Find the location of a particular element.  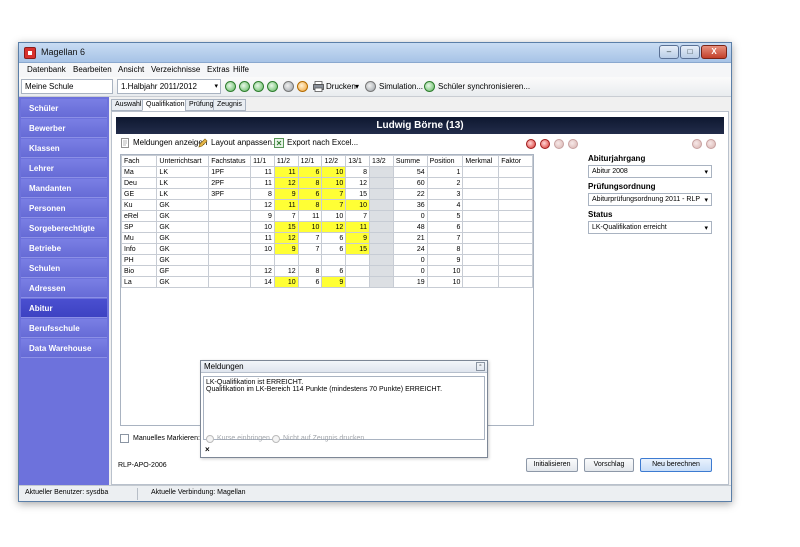

messages-dialog-title-bar: Meldungen ▫ is located at coordinates (344, 367).